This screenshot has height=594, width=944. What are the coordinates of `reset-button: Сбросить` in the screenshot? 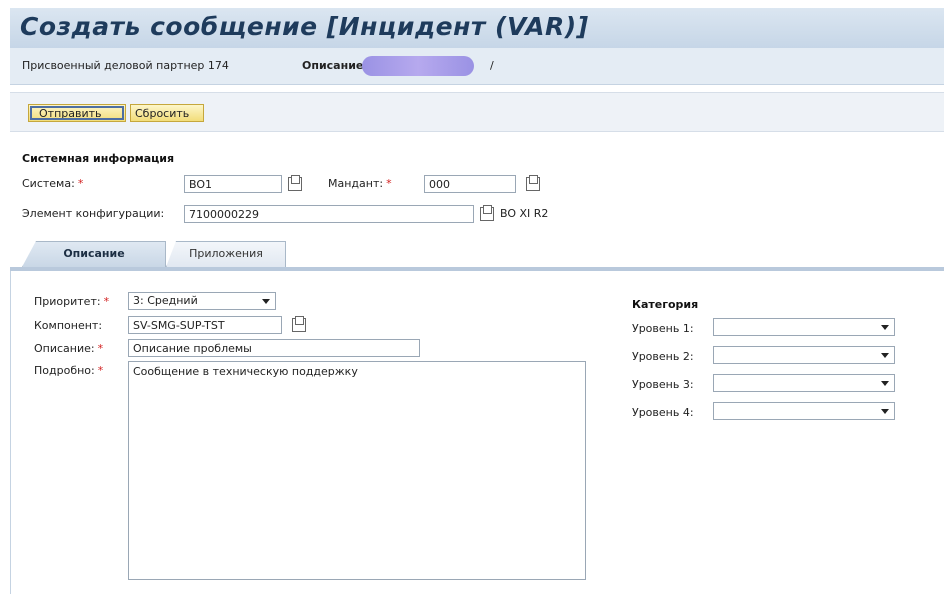 It's located at (167, 113).